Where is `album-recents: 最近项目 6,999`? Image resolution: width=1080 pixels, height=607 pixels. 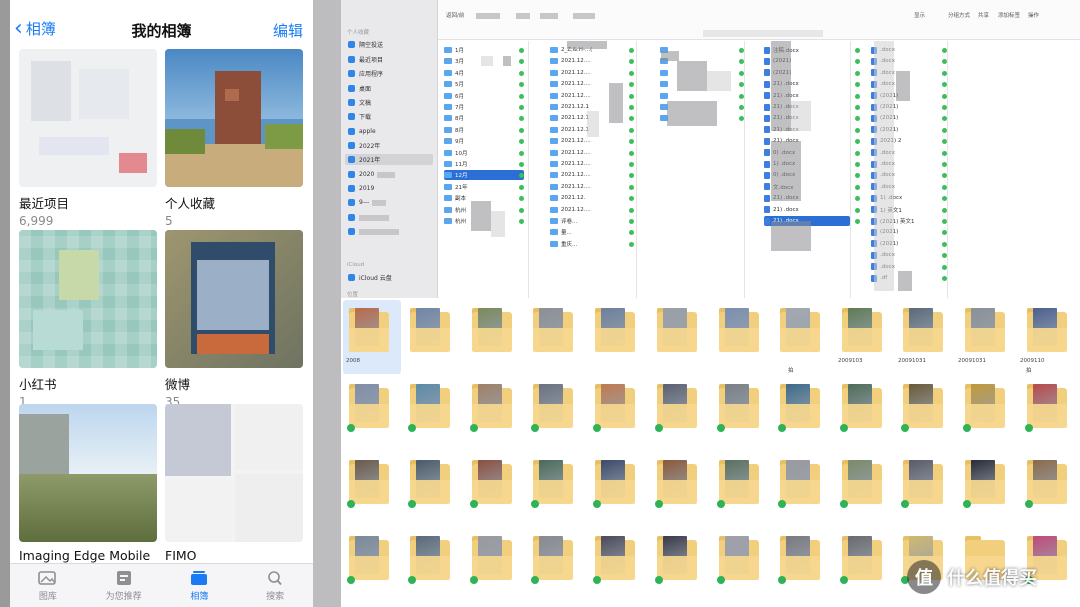
album-recents: 最近项目 6,999 is located at coordinates (88, 138).